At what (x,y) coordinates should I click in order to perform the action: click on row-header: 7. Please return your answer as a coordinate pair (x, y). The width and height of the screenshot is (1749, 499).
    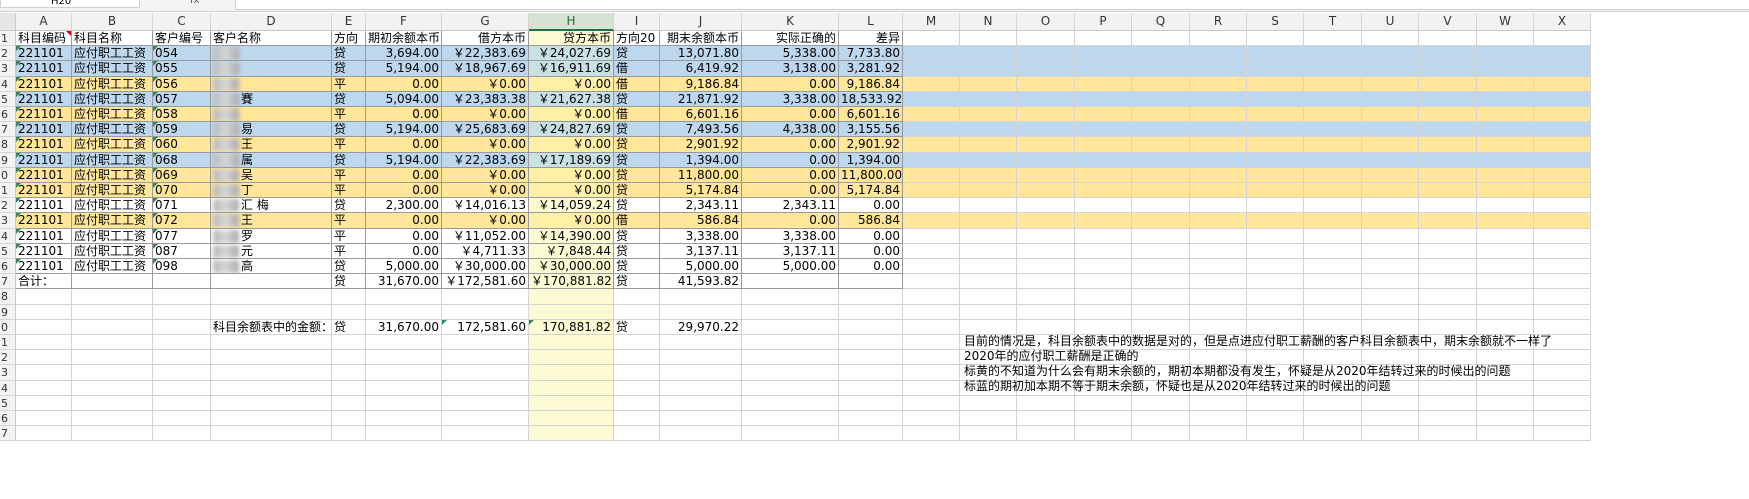
    Looking at the image, I should click on (8, 130).